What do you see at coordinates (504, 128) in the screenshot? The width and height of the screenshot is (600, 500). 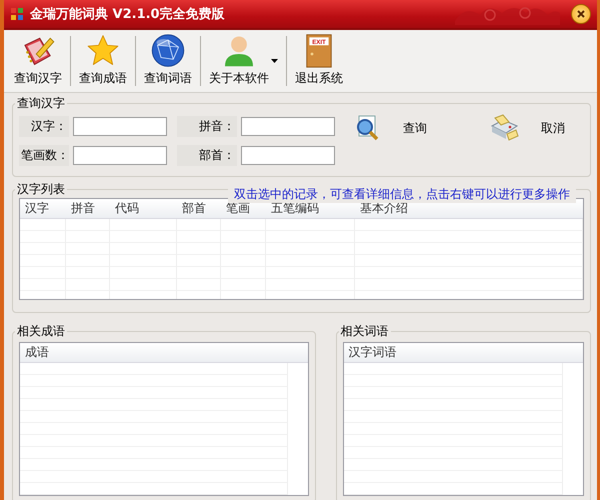 I see `printer-icon` at bounding box center [504, 128].